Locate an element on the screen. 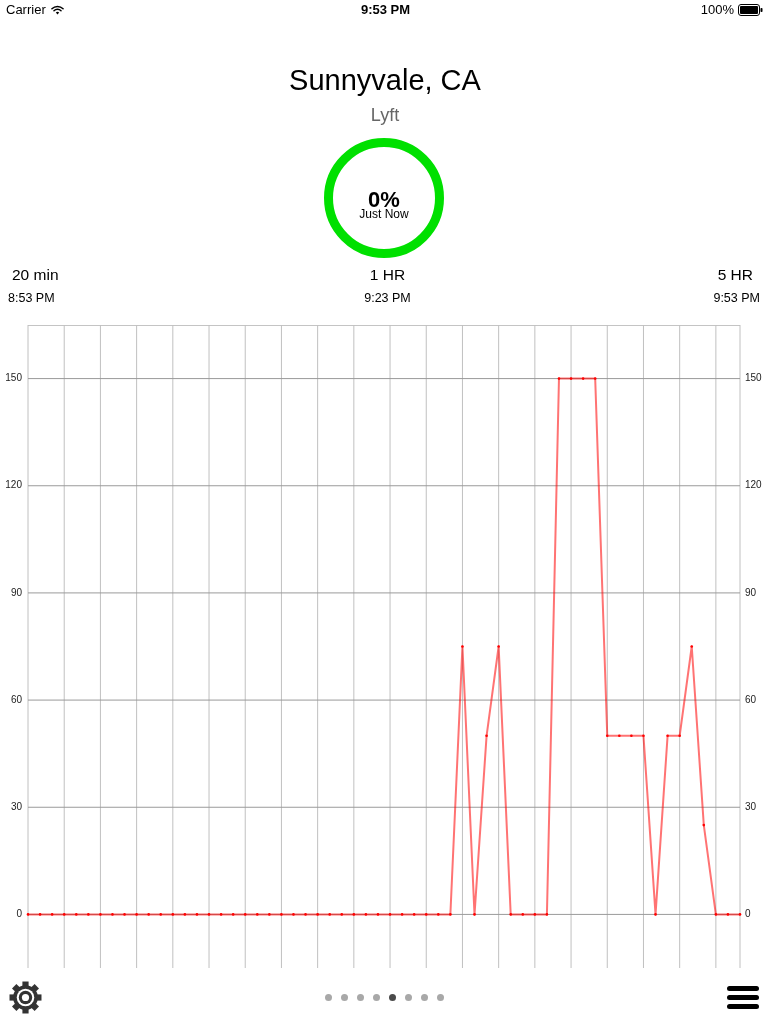  range-time: 9:23 PM is located at coordinates (387, 298).